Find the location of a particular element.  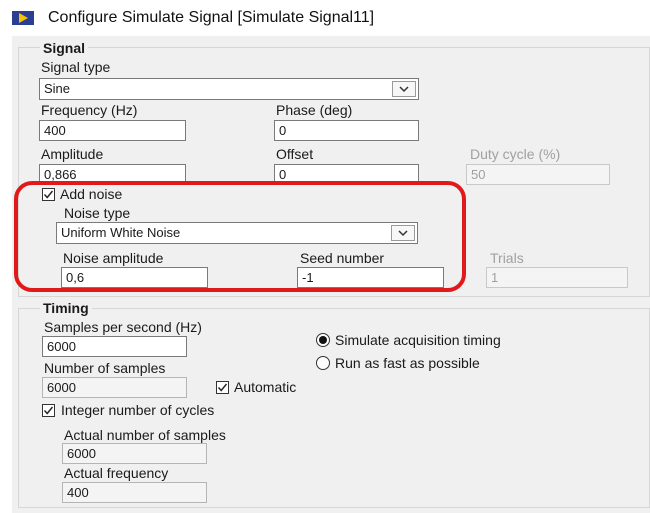

samples-per-second-field: 6000 is located at coordinates (114, 346).